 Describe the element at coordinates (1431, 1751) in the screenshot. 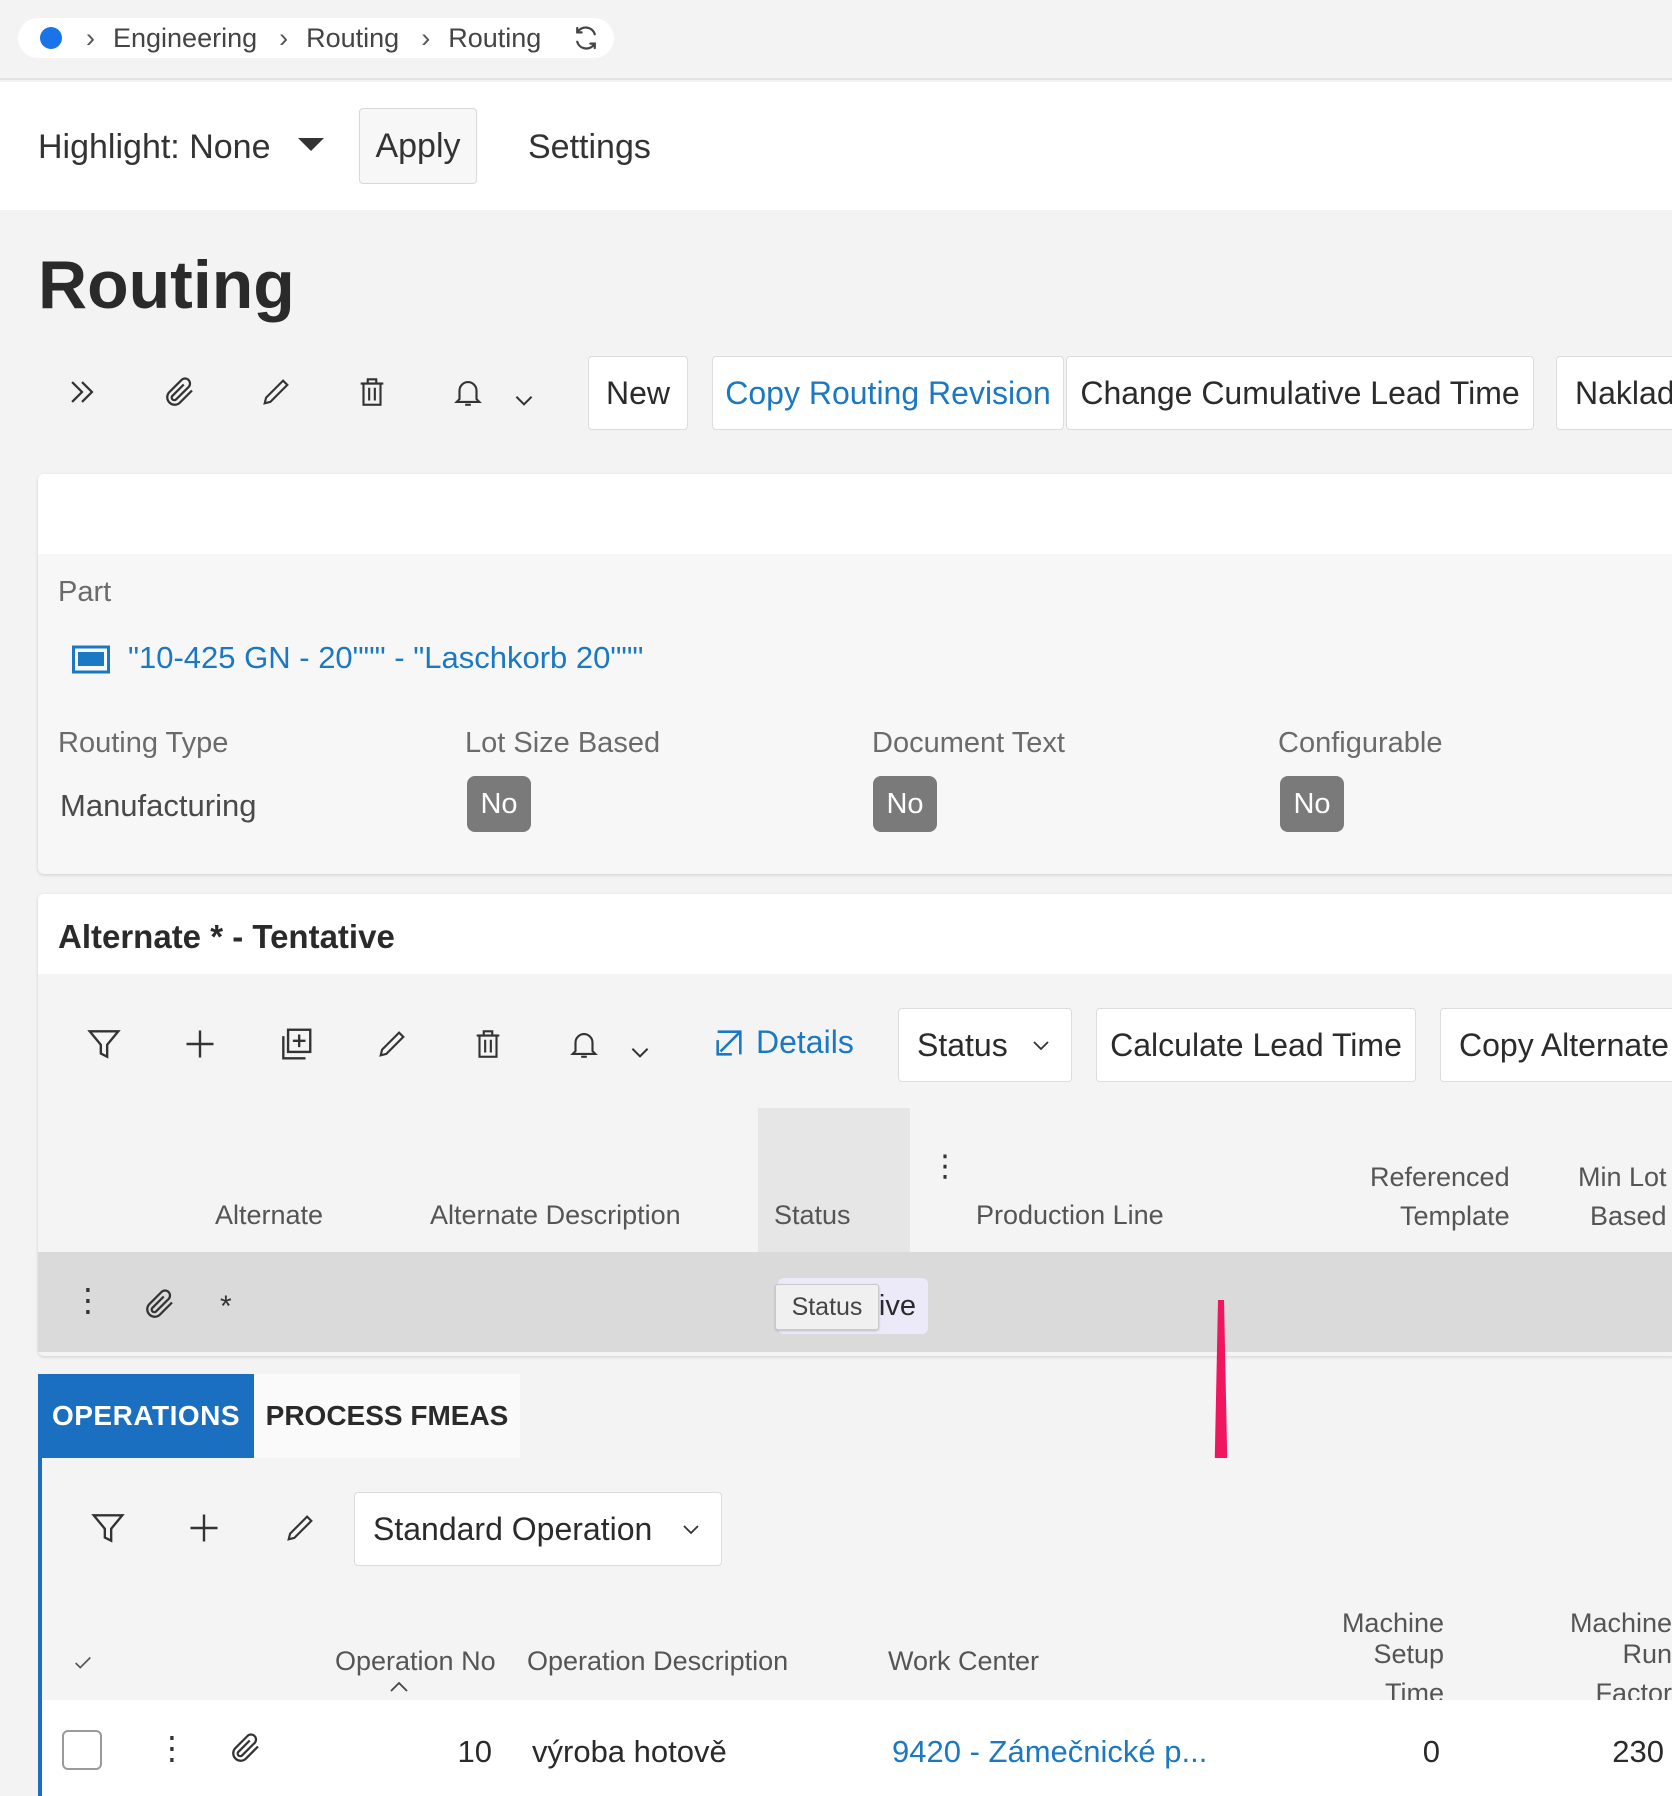

I see `machine-setup-time-cell: 0` at that location.